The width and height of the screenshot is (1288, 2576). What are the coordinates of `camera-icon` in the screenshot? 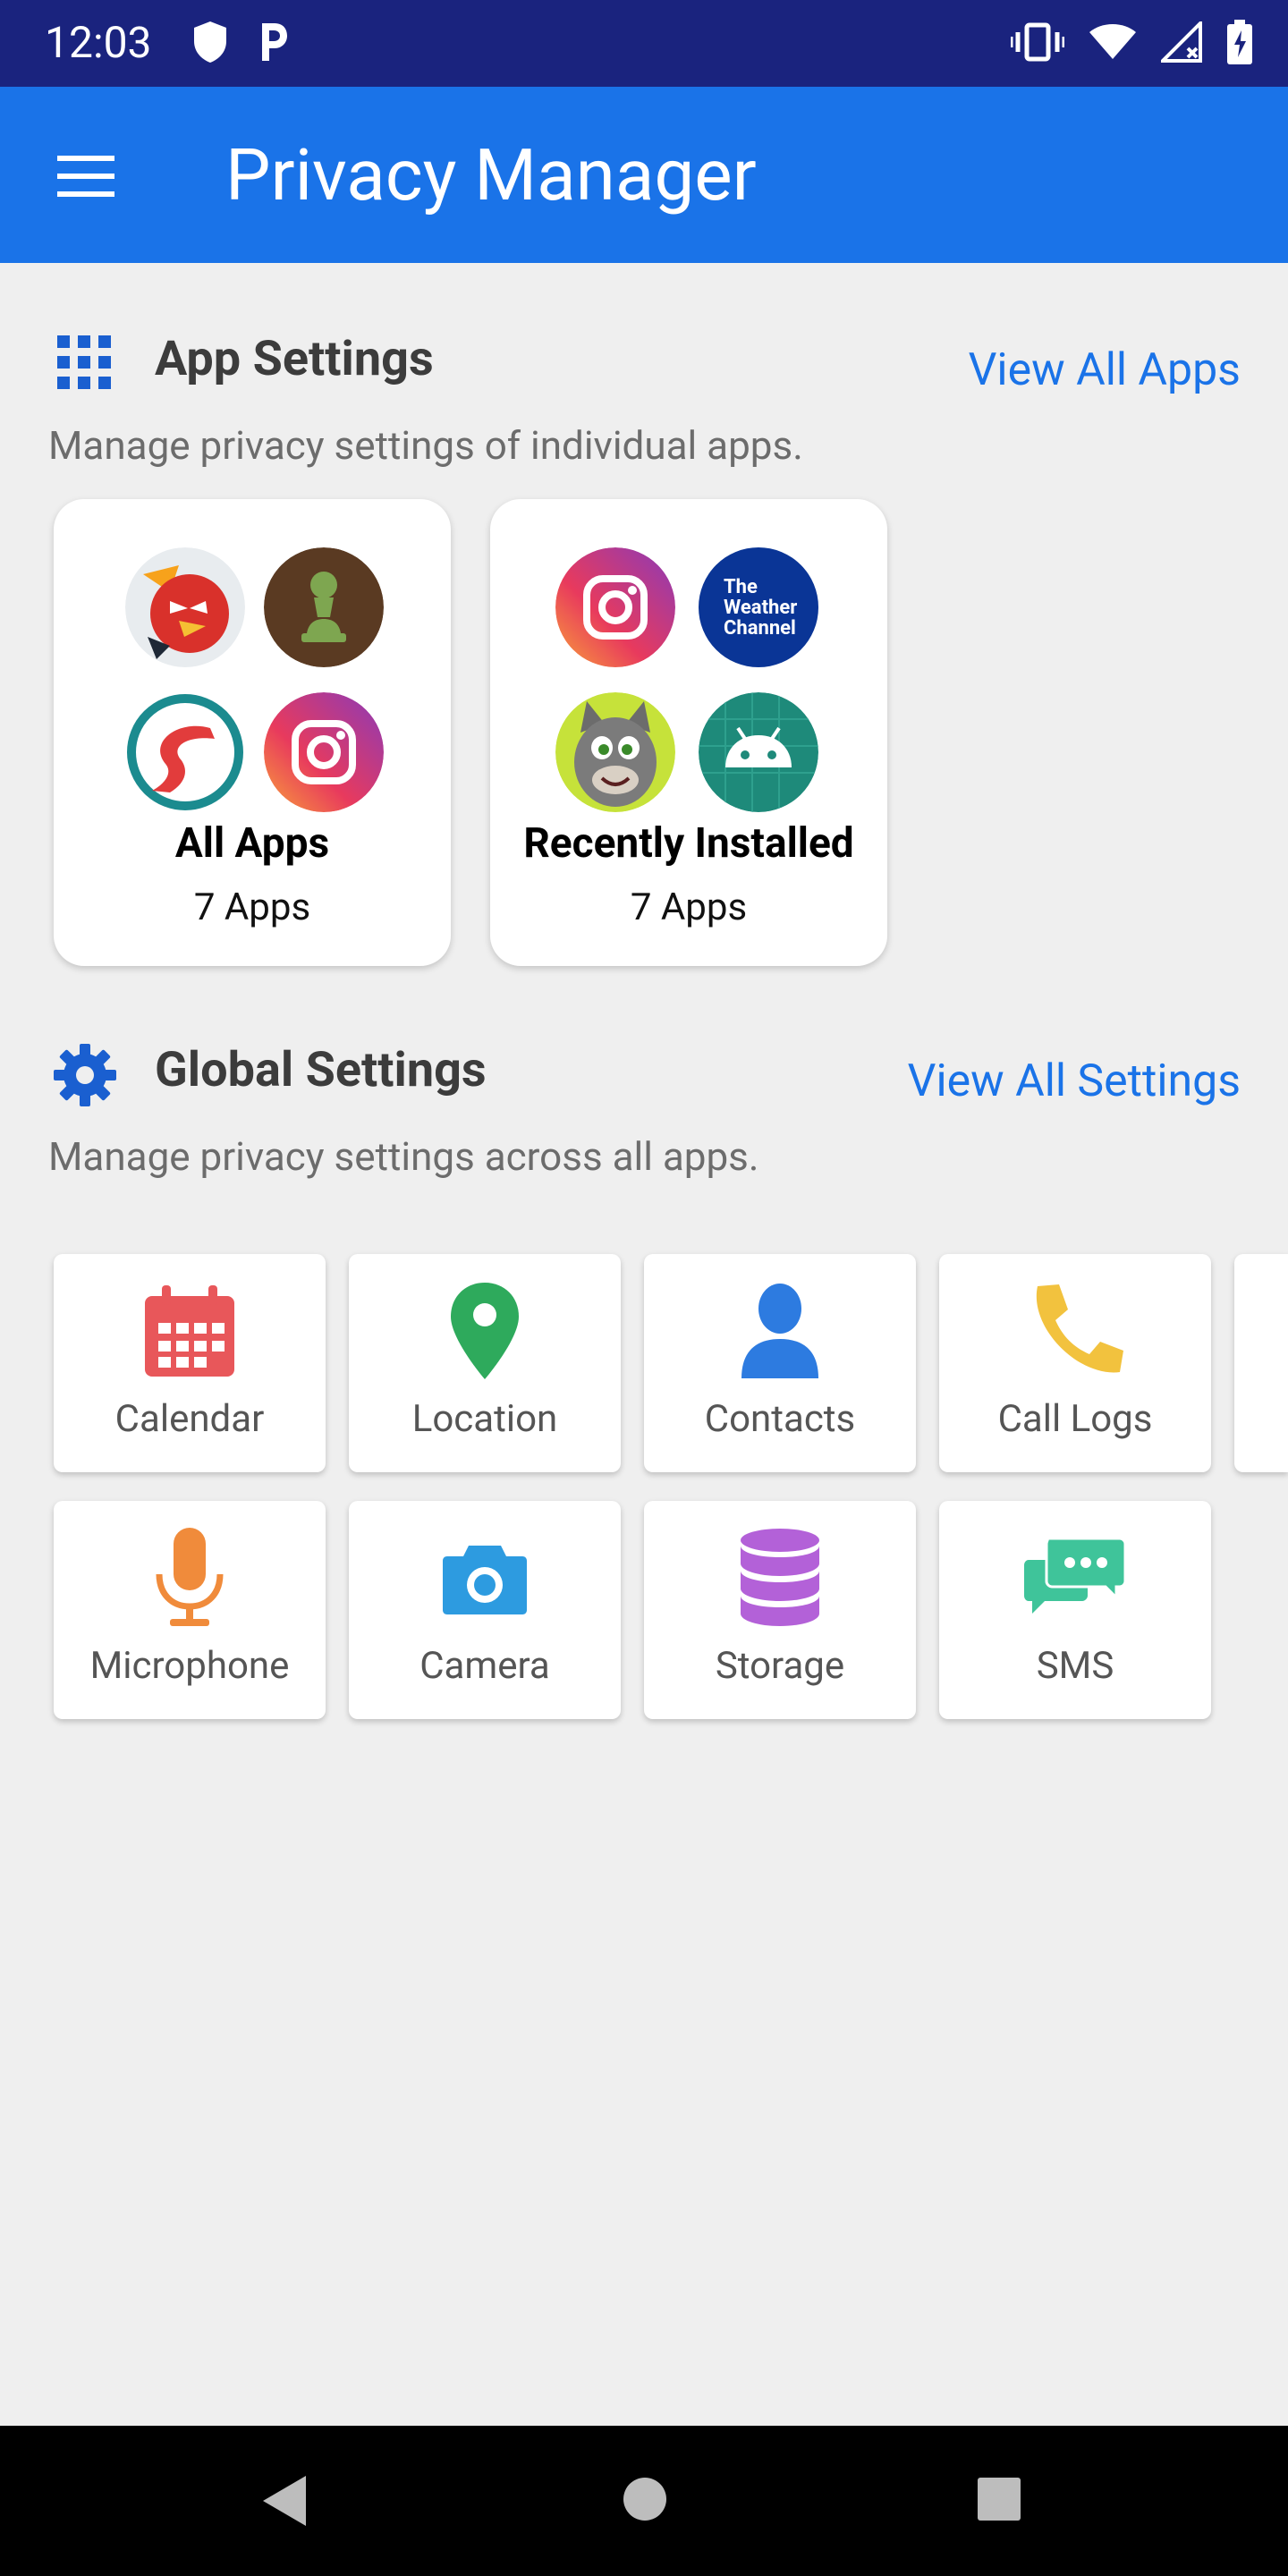 It's located at (485, 1580).